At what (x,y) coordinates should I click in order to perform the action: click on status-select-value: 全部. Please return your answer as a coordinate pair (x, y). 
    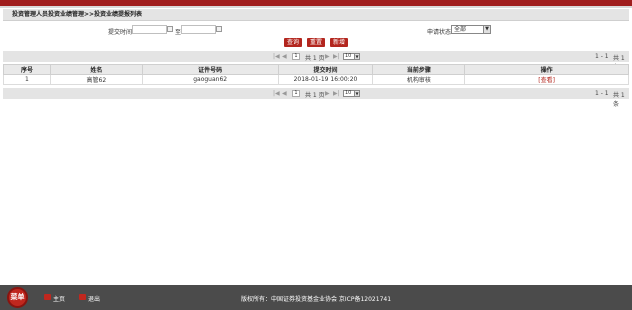
    Looking at the image, I should click on (460, 29).